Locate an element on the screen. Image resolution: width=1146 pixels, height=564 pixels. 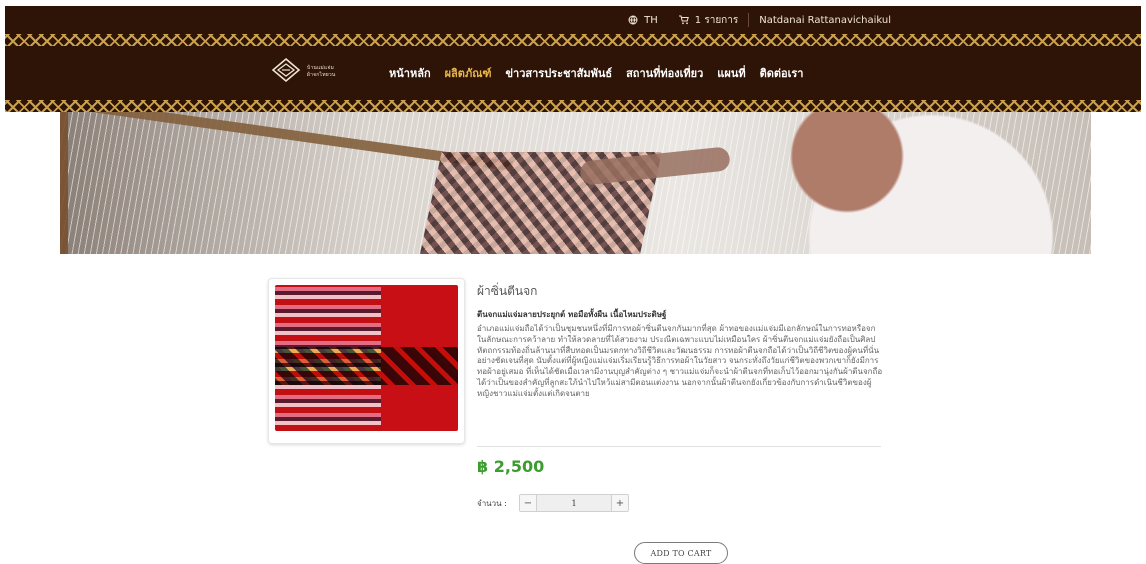
nav-item-home: หน้าหลัก is located at coordinates (410, 73).